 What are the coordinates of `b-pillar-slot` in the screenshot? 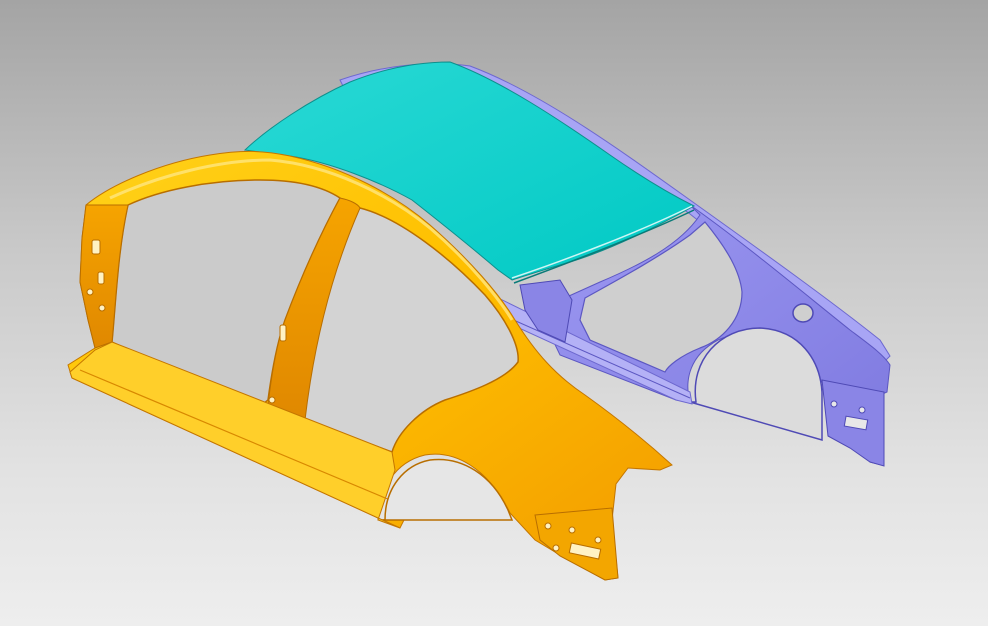 It's located at (283, 333).